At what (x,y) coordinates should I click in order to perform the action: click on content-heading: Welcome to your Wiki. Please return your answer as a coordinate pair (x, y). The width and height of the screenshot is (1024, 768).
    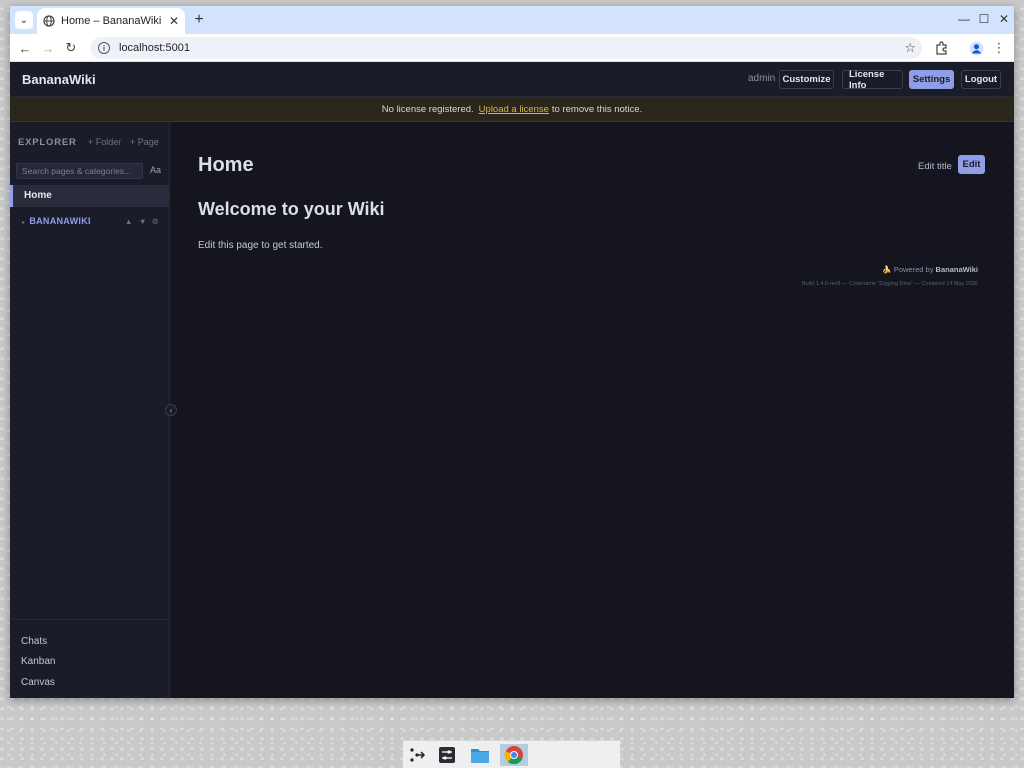
    Looking at the image, I should click on (291, 209).